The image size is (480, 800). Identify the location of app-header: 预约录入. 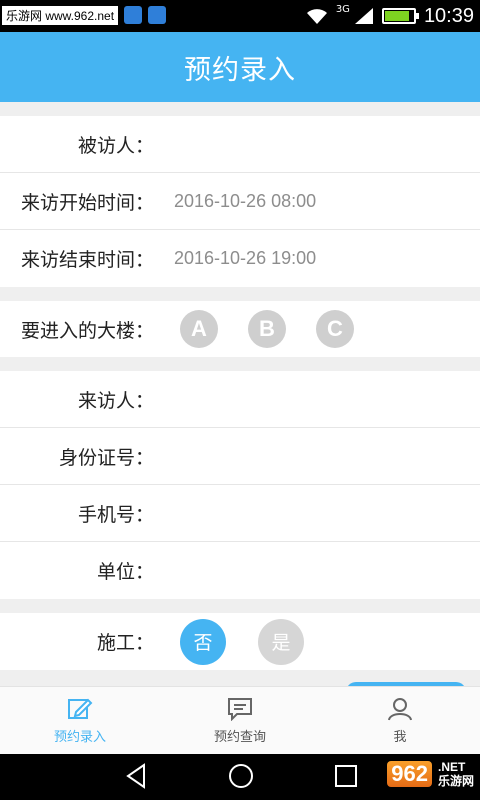
(240, 67).